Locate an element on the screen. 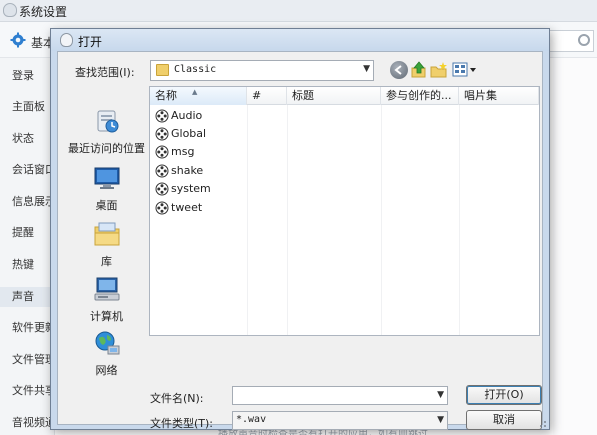  sidebar-item-file-sharing: 文件共享 is located at coordinates (27, 391).